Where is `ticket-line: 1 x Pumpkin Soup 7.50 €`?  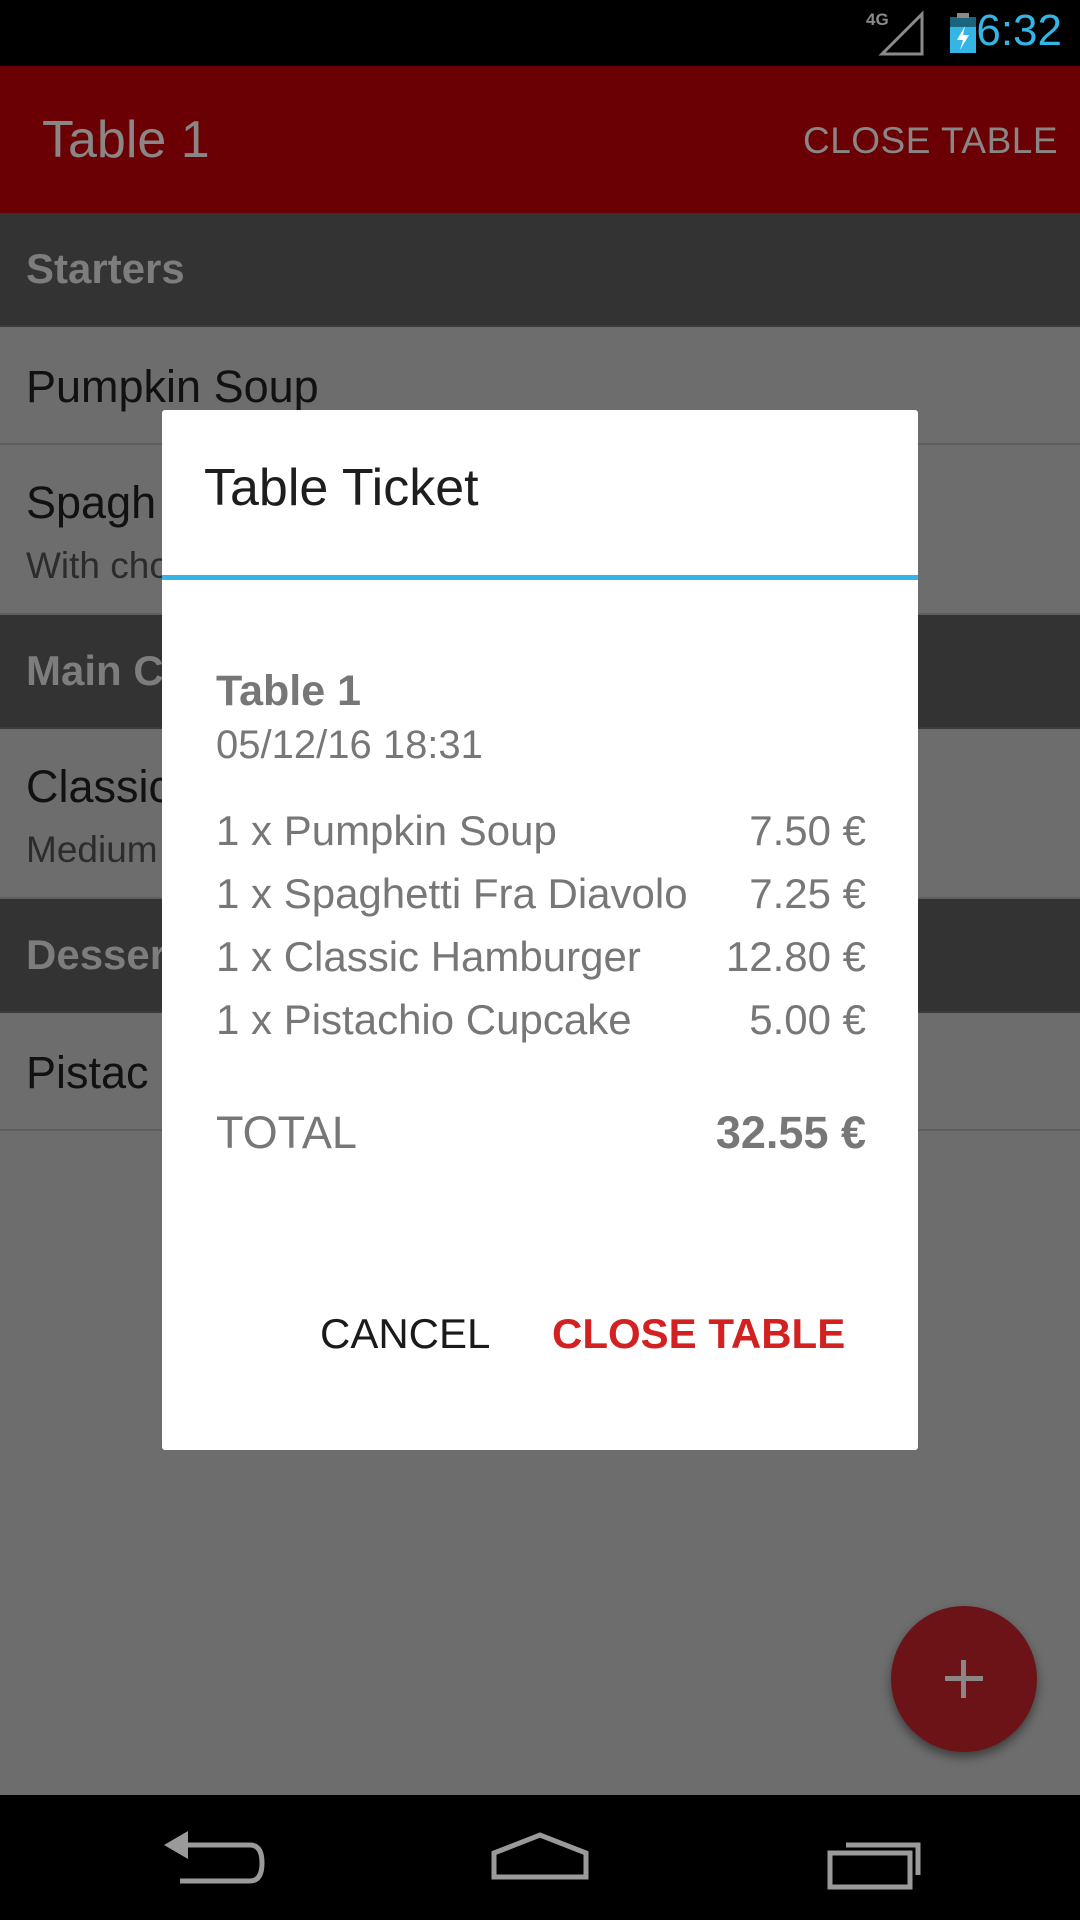
ticket-line: 1 x Pumpkin Soup 7.50 € is located at coordinates (541, 838).